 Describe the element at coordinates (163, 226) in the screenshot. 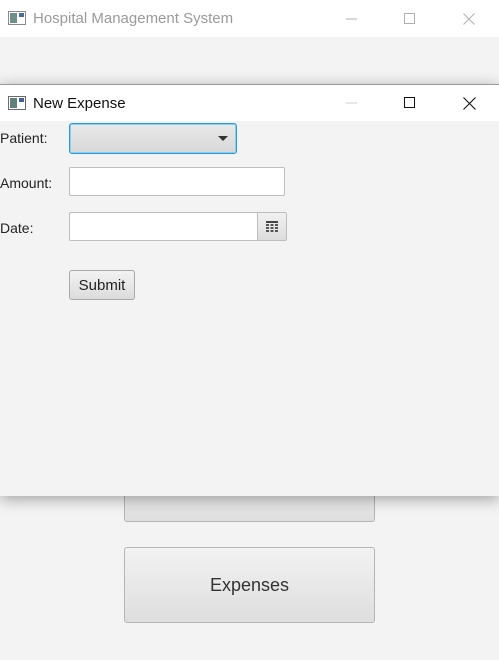

I see `date-field` at that location.